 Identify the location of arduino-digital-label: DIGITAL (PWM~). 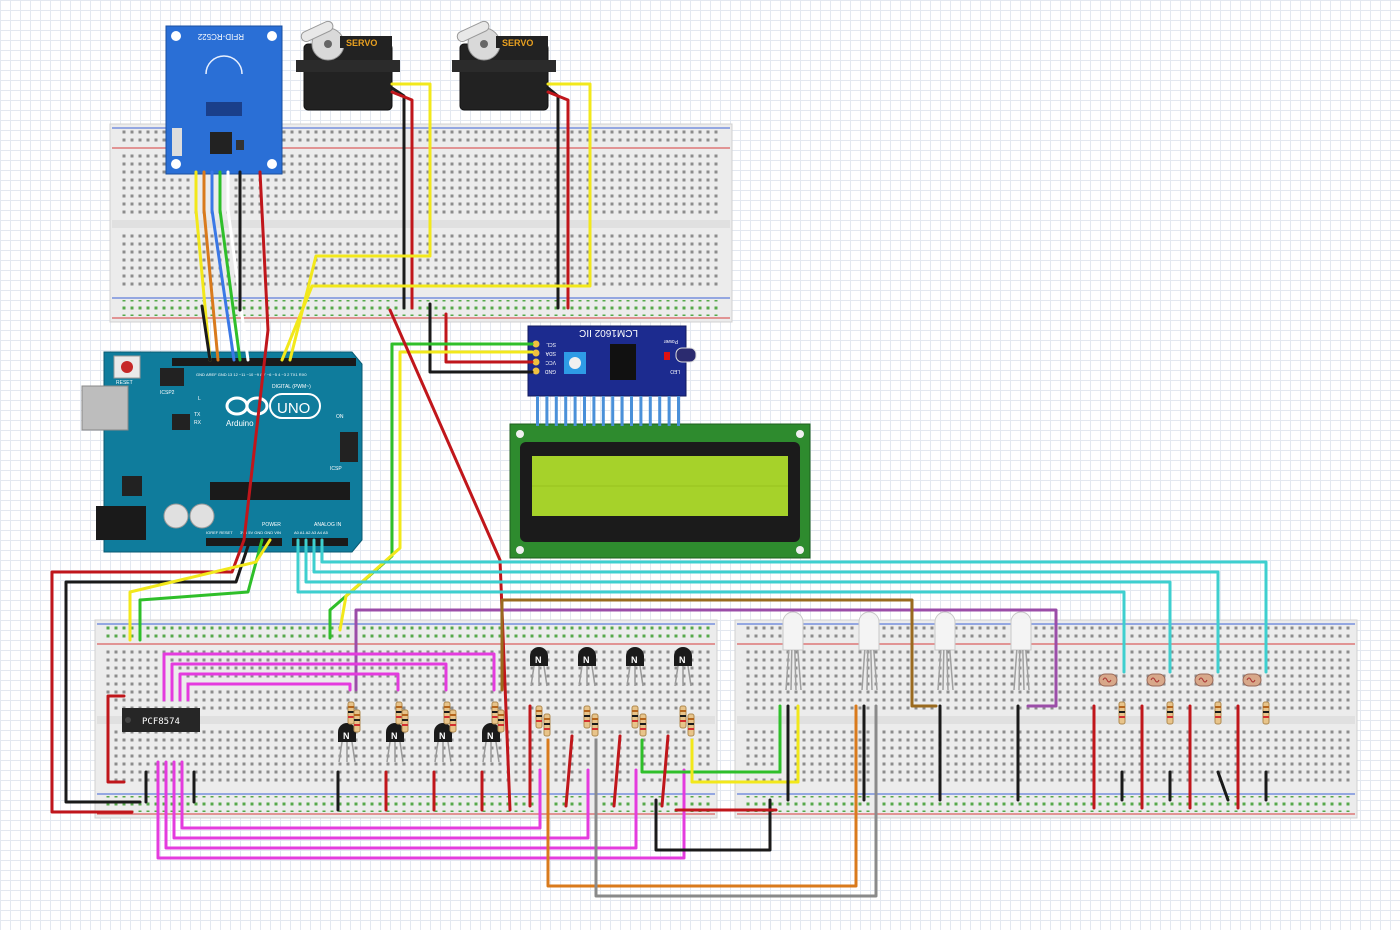
(291, 387).